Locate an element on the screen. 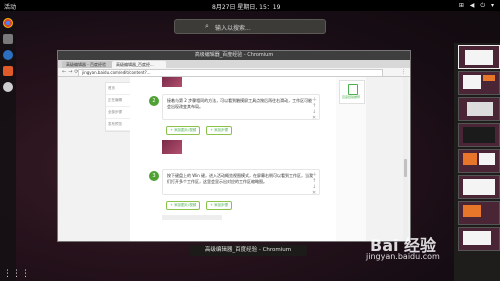 The width and height of the screenshot is (500, 281). left-nav-item: 发布预览 is located at coordinates (119, 125).